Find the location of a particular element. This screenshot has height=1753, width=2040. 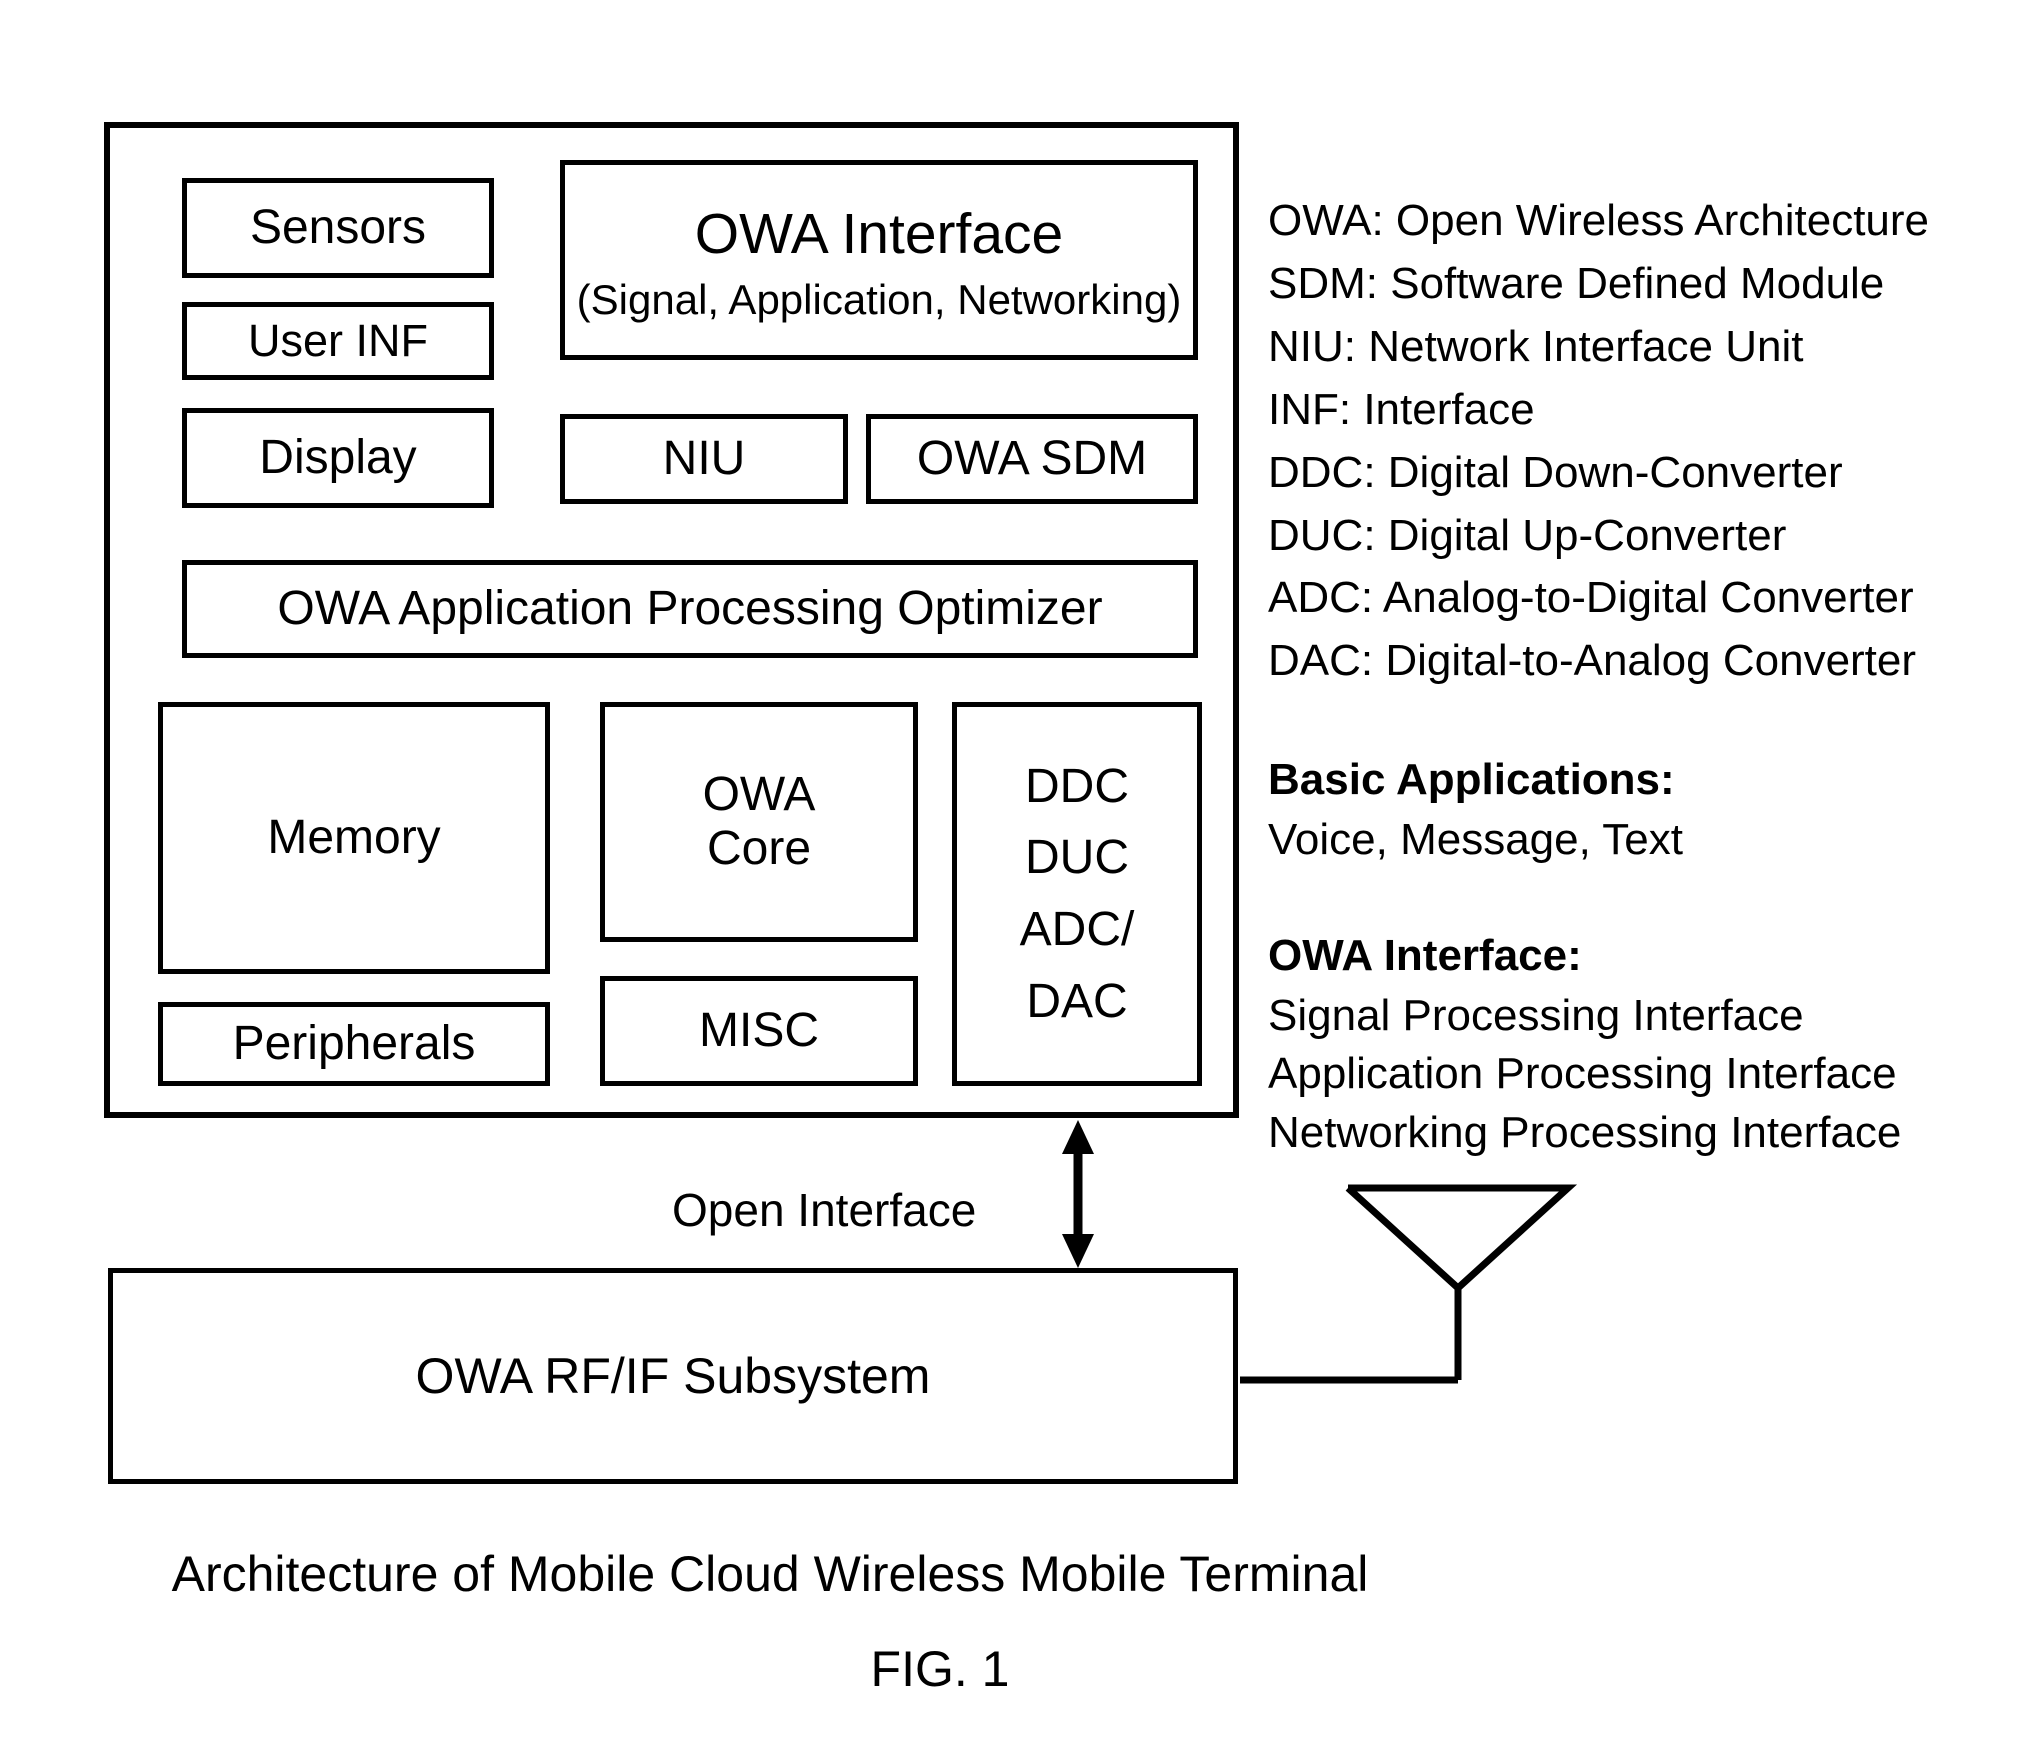

owa-interface-line-1: Signal Processing Interface is located at coordinates (1536, 1015).